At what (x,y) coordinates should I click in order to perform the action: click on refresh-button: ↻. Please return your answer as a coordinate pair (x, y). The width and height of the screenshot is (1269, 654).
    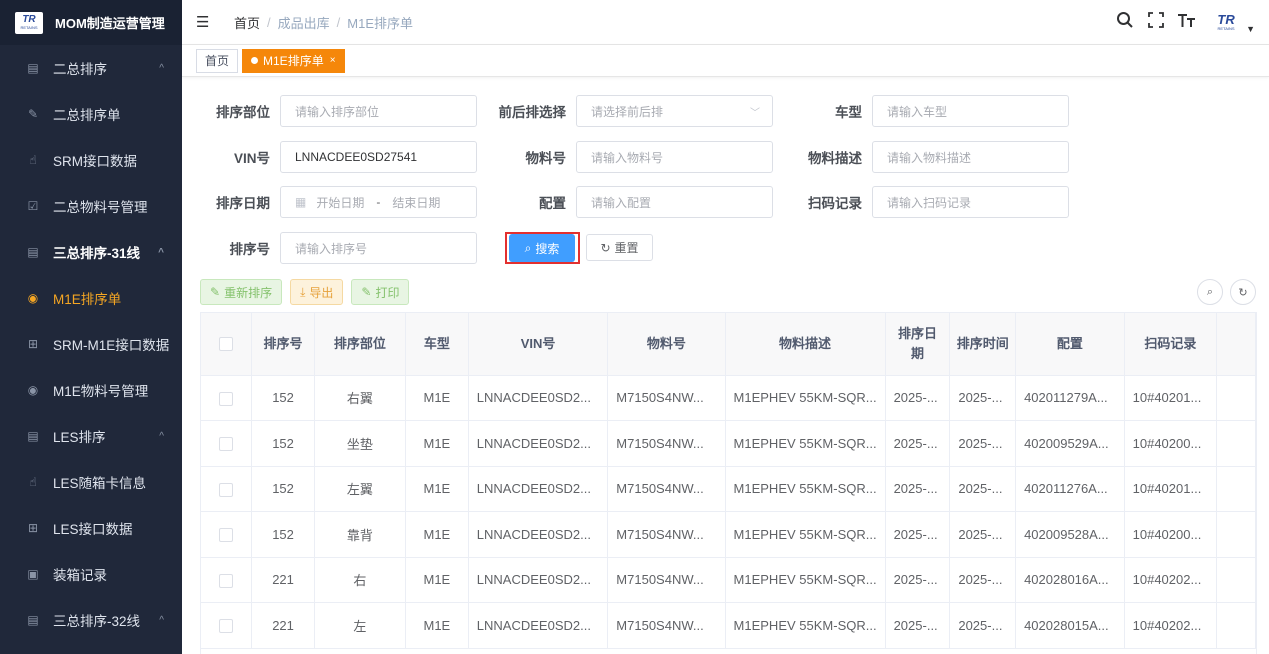
    Looking at the image, I should click on (1243, 292).